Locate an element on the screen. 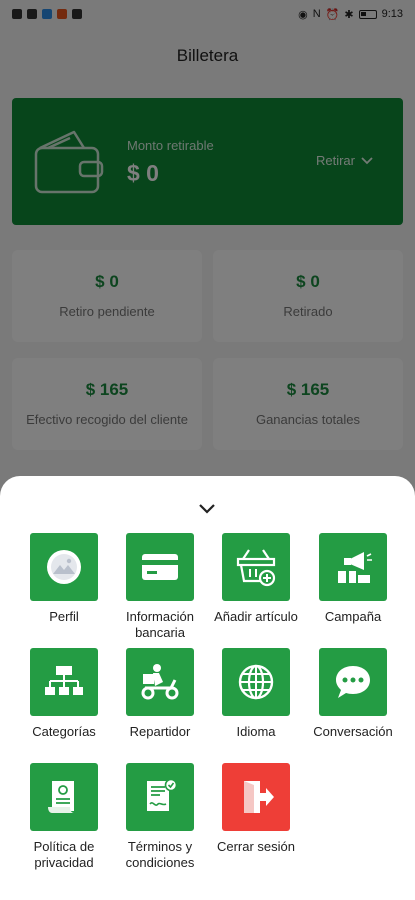  chat-bubble-icon is located at coordinates (353, 682).